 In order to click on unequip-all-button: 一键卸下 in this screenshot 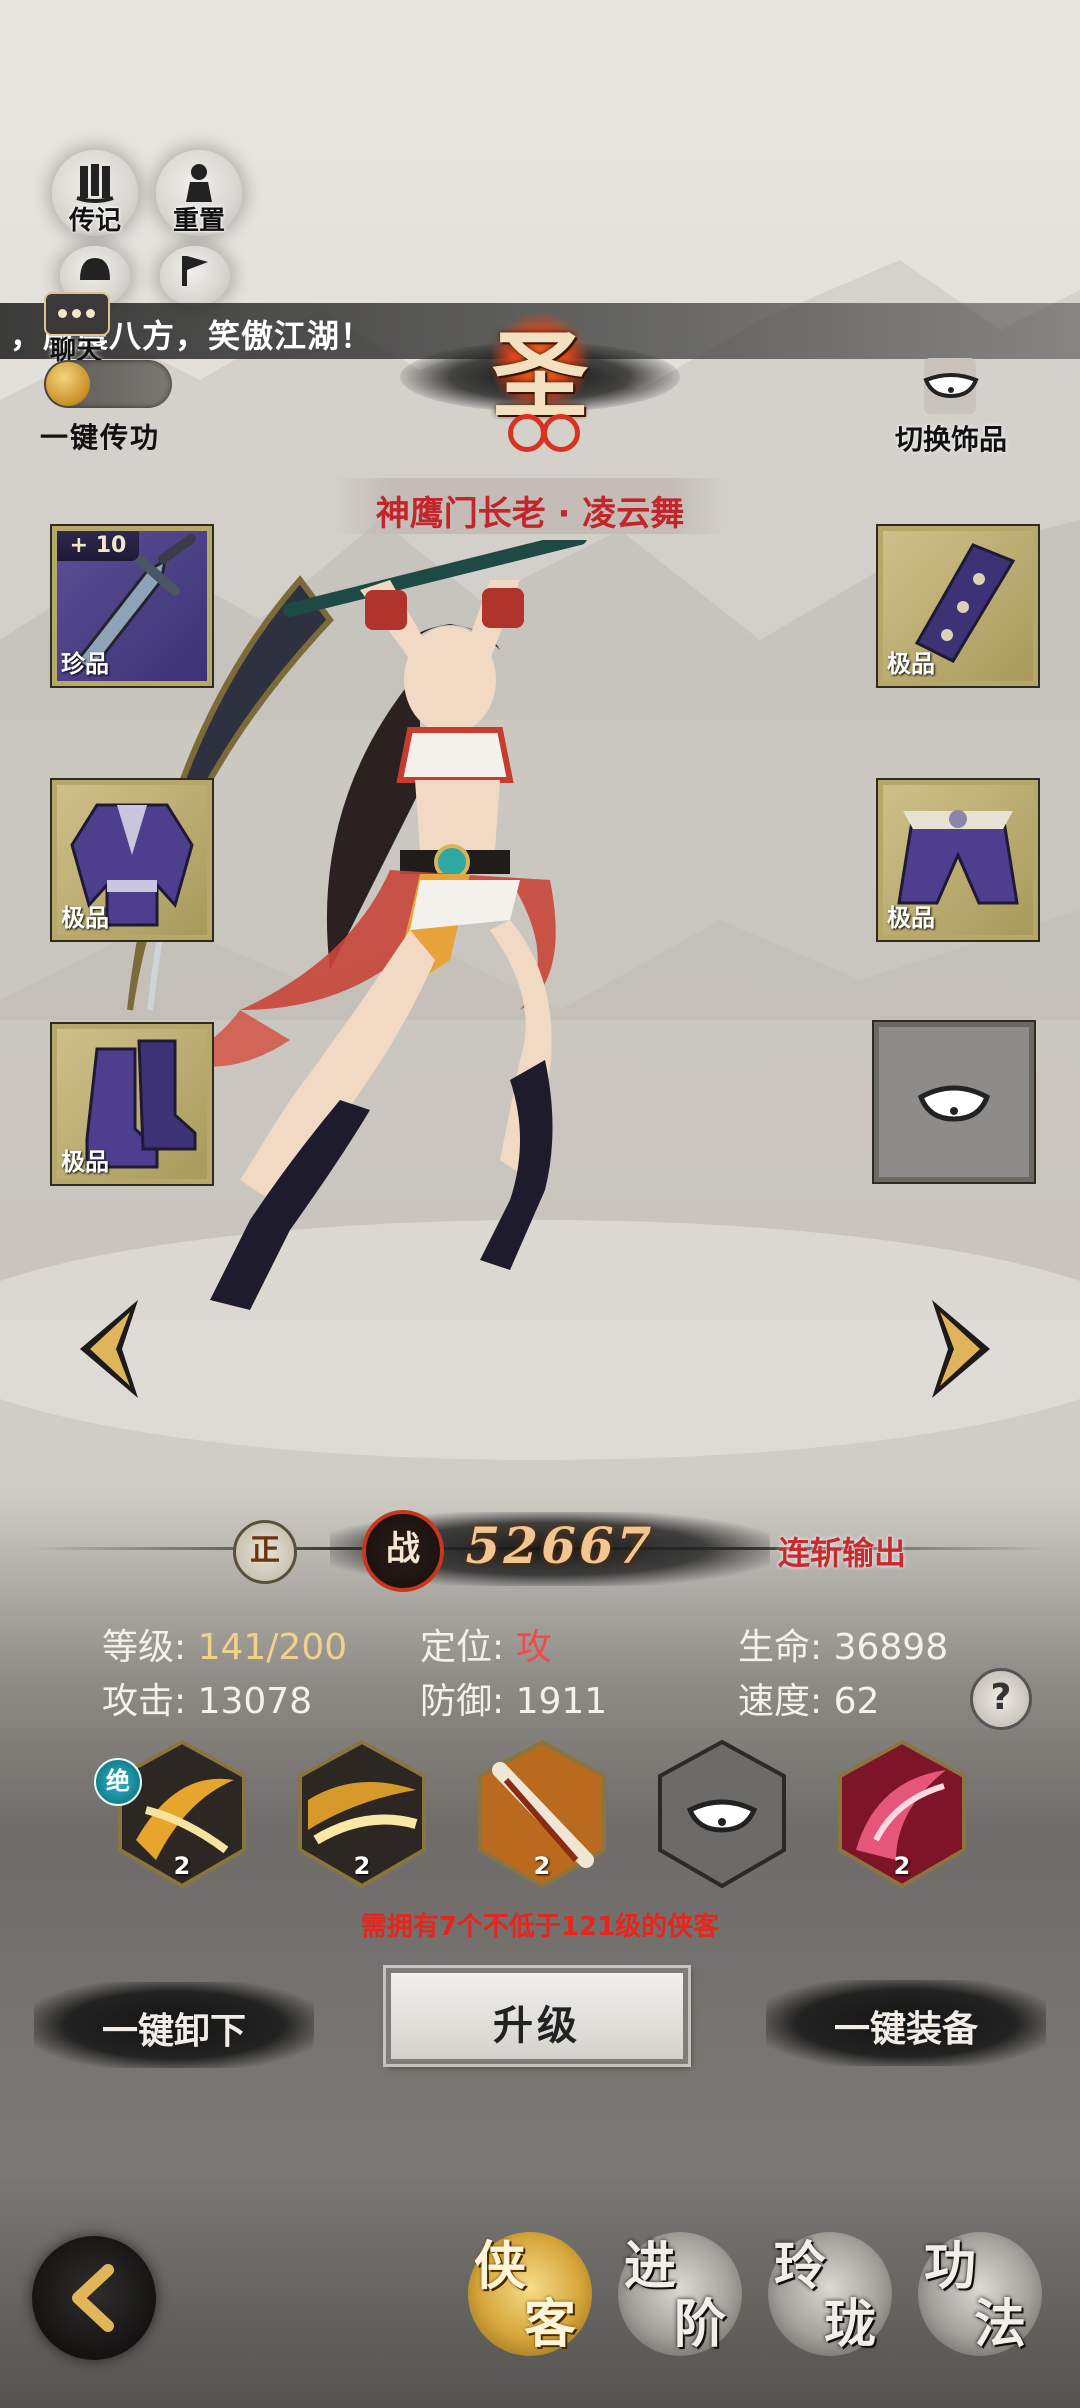, I will do `click(174, 2025)`.